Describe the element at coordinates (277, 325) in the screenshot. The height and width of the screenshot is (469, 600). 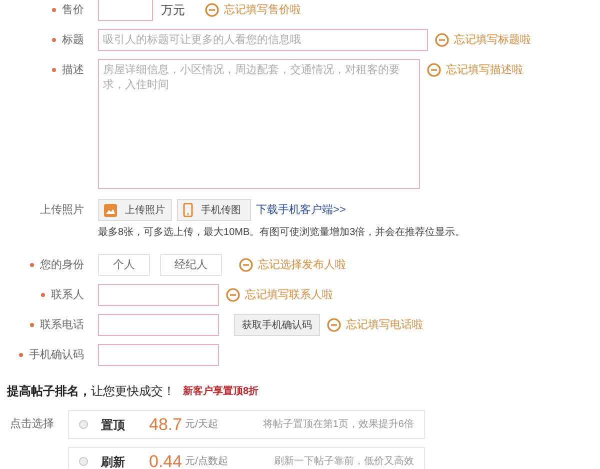
I see `get-code-button: 获取手机确认码` at that location.